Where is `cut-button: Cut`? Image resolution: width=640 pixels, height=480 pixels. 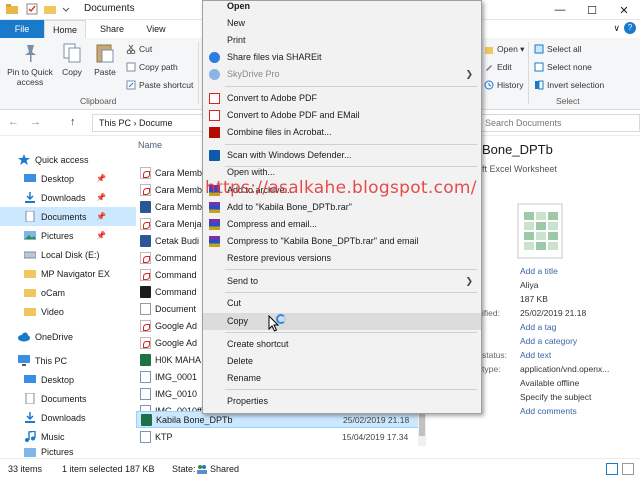
cut-button: Cut is located at coordinates (139, 49).